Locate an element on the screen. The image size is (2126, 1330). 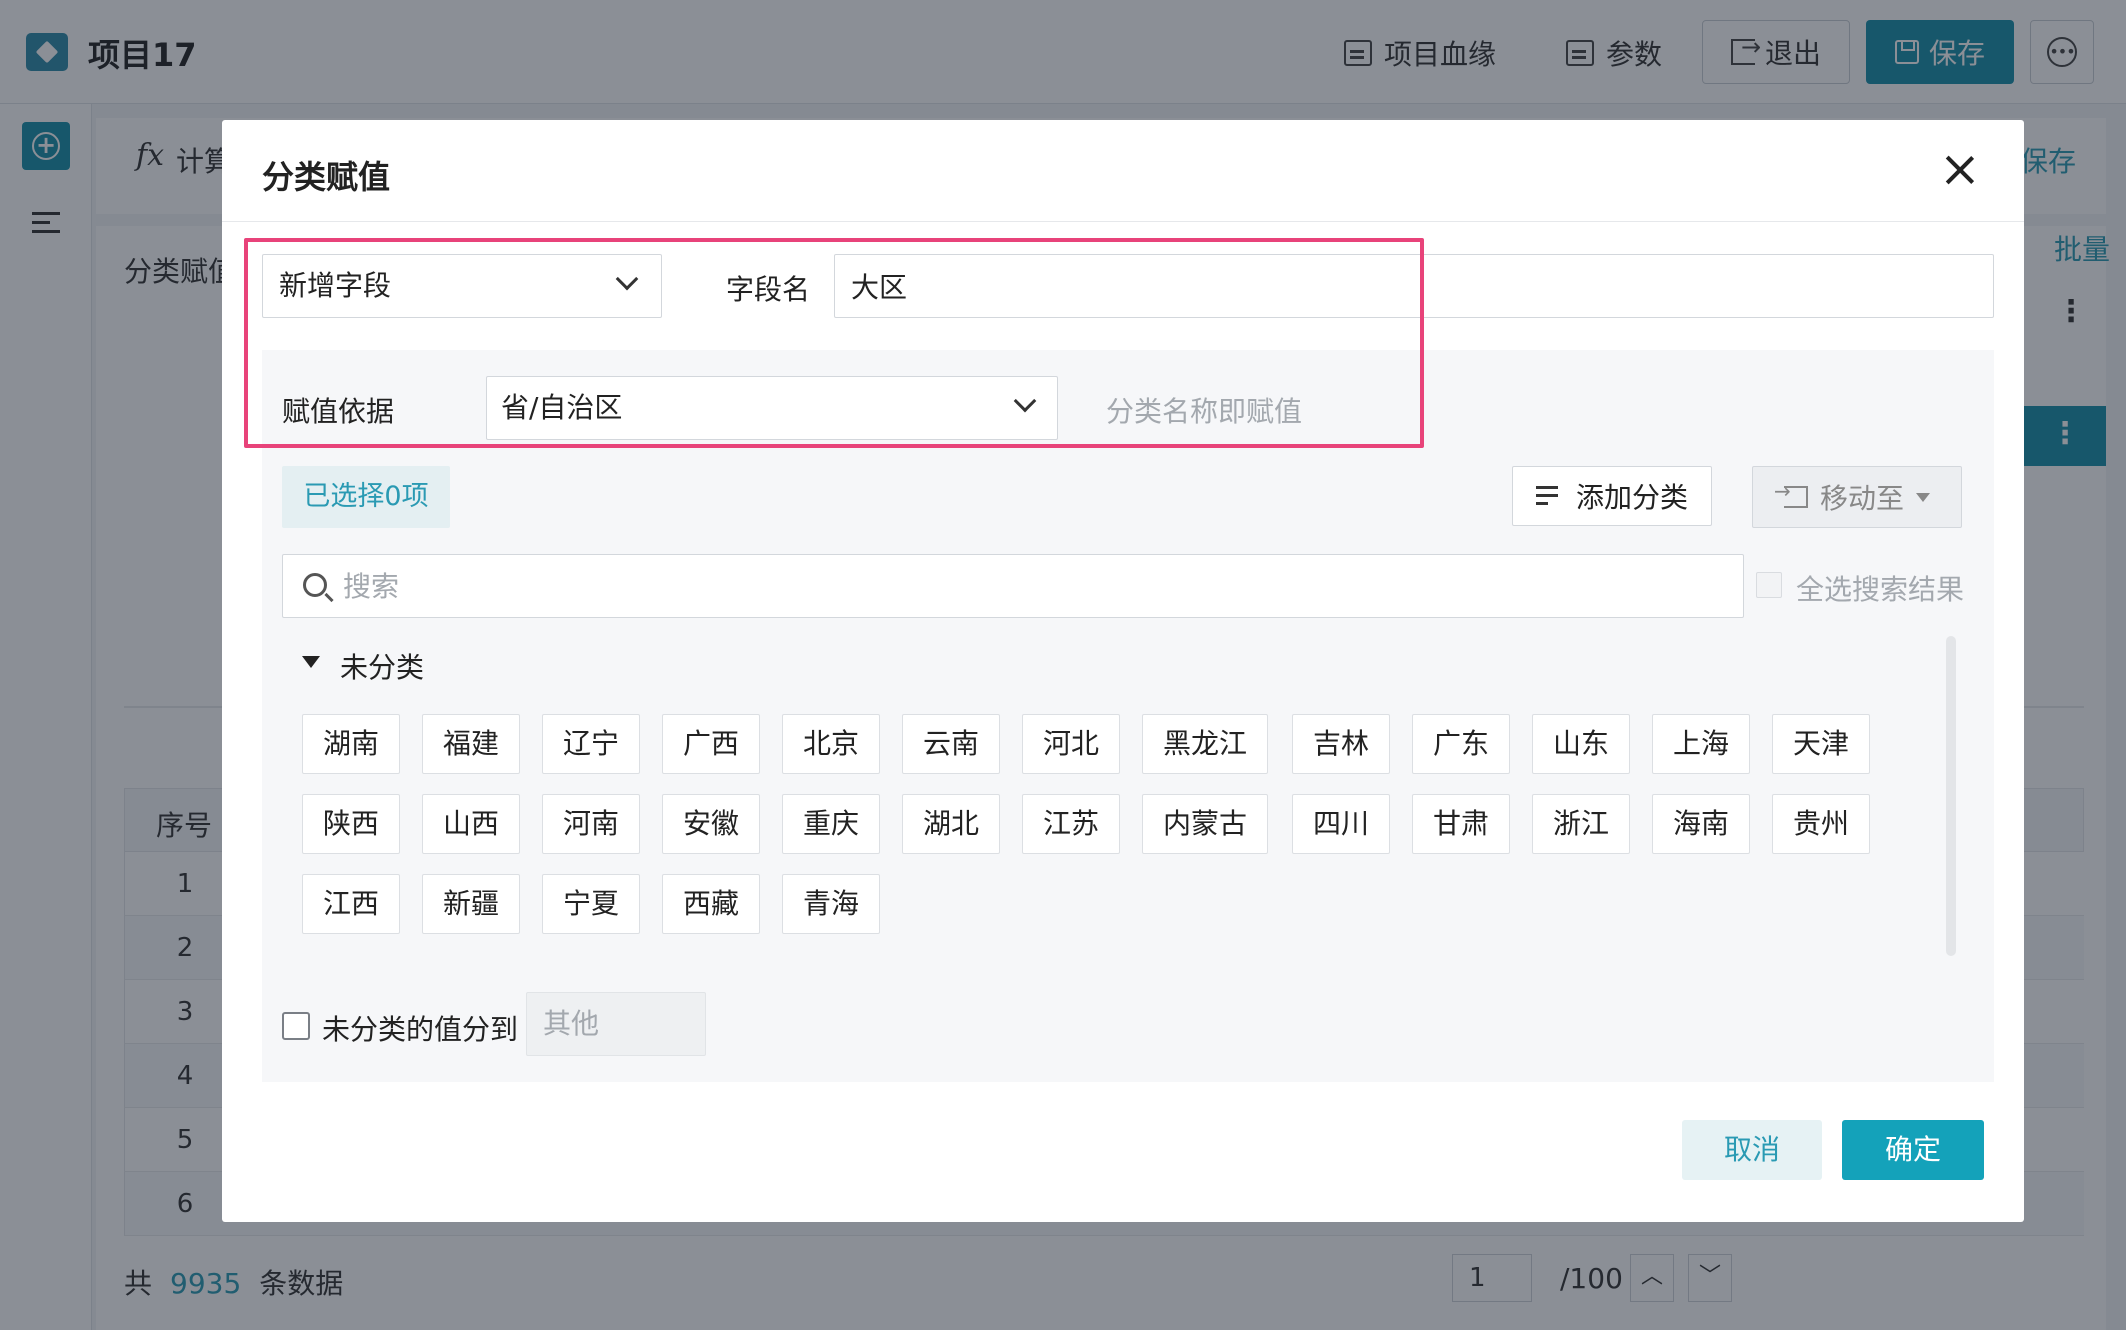
dialog-title: 分类赋值 is located at coordinates (326, 177).